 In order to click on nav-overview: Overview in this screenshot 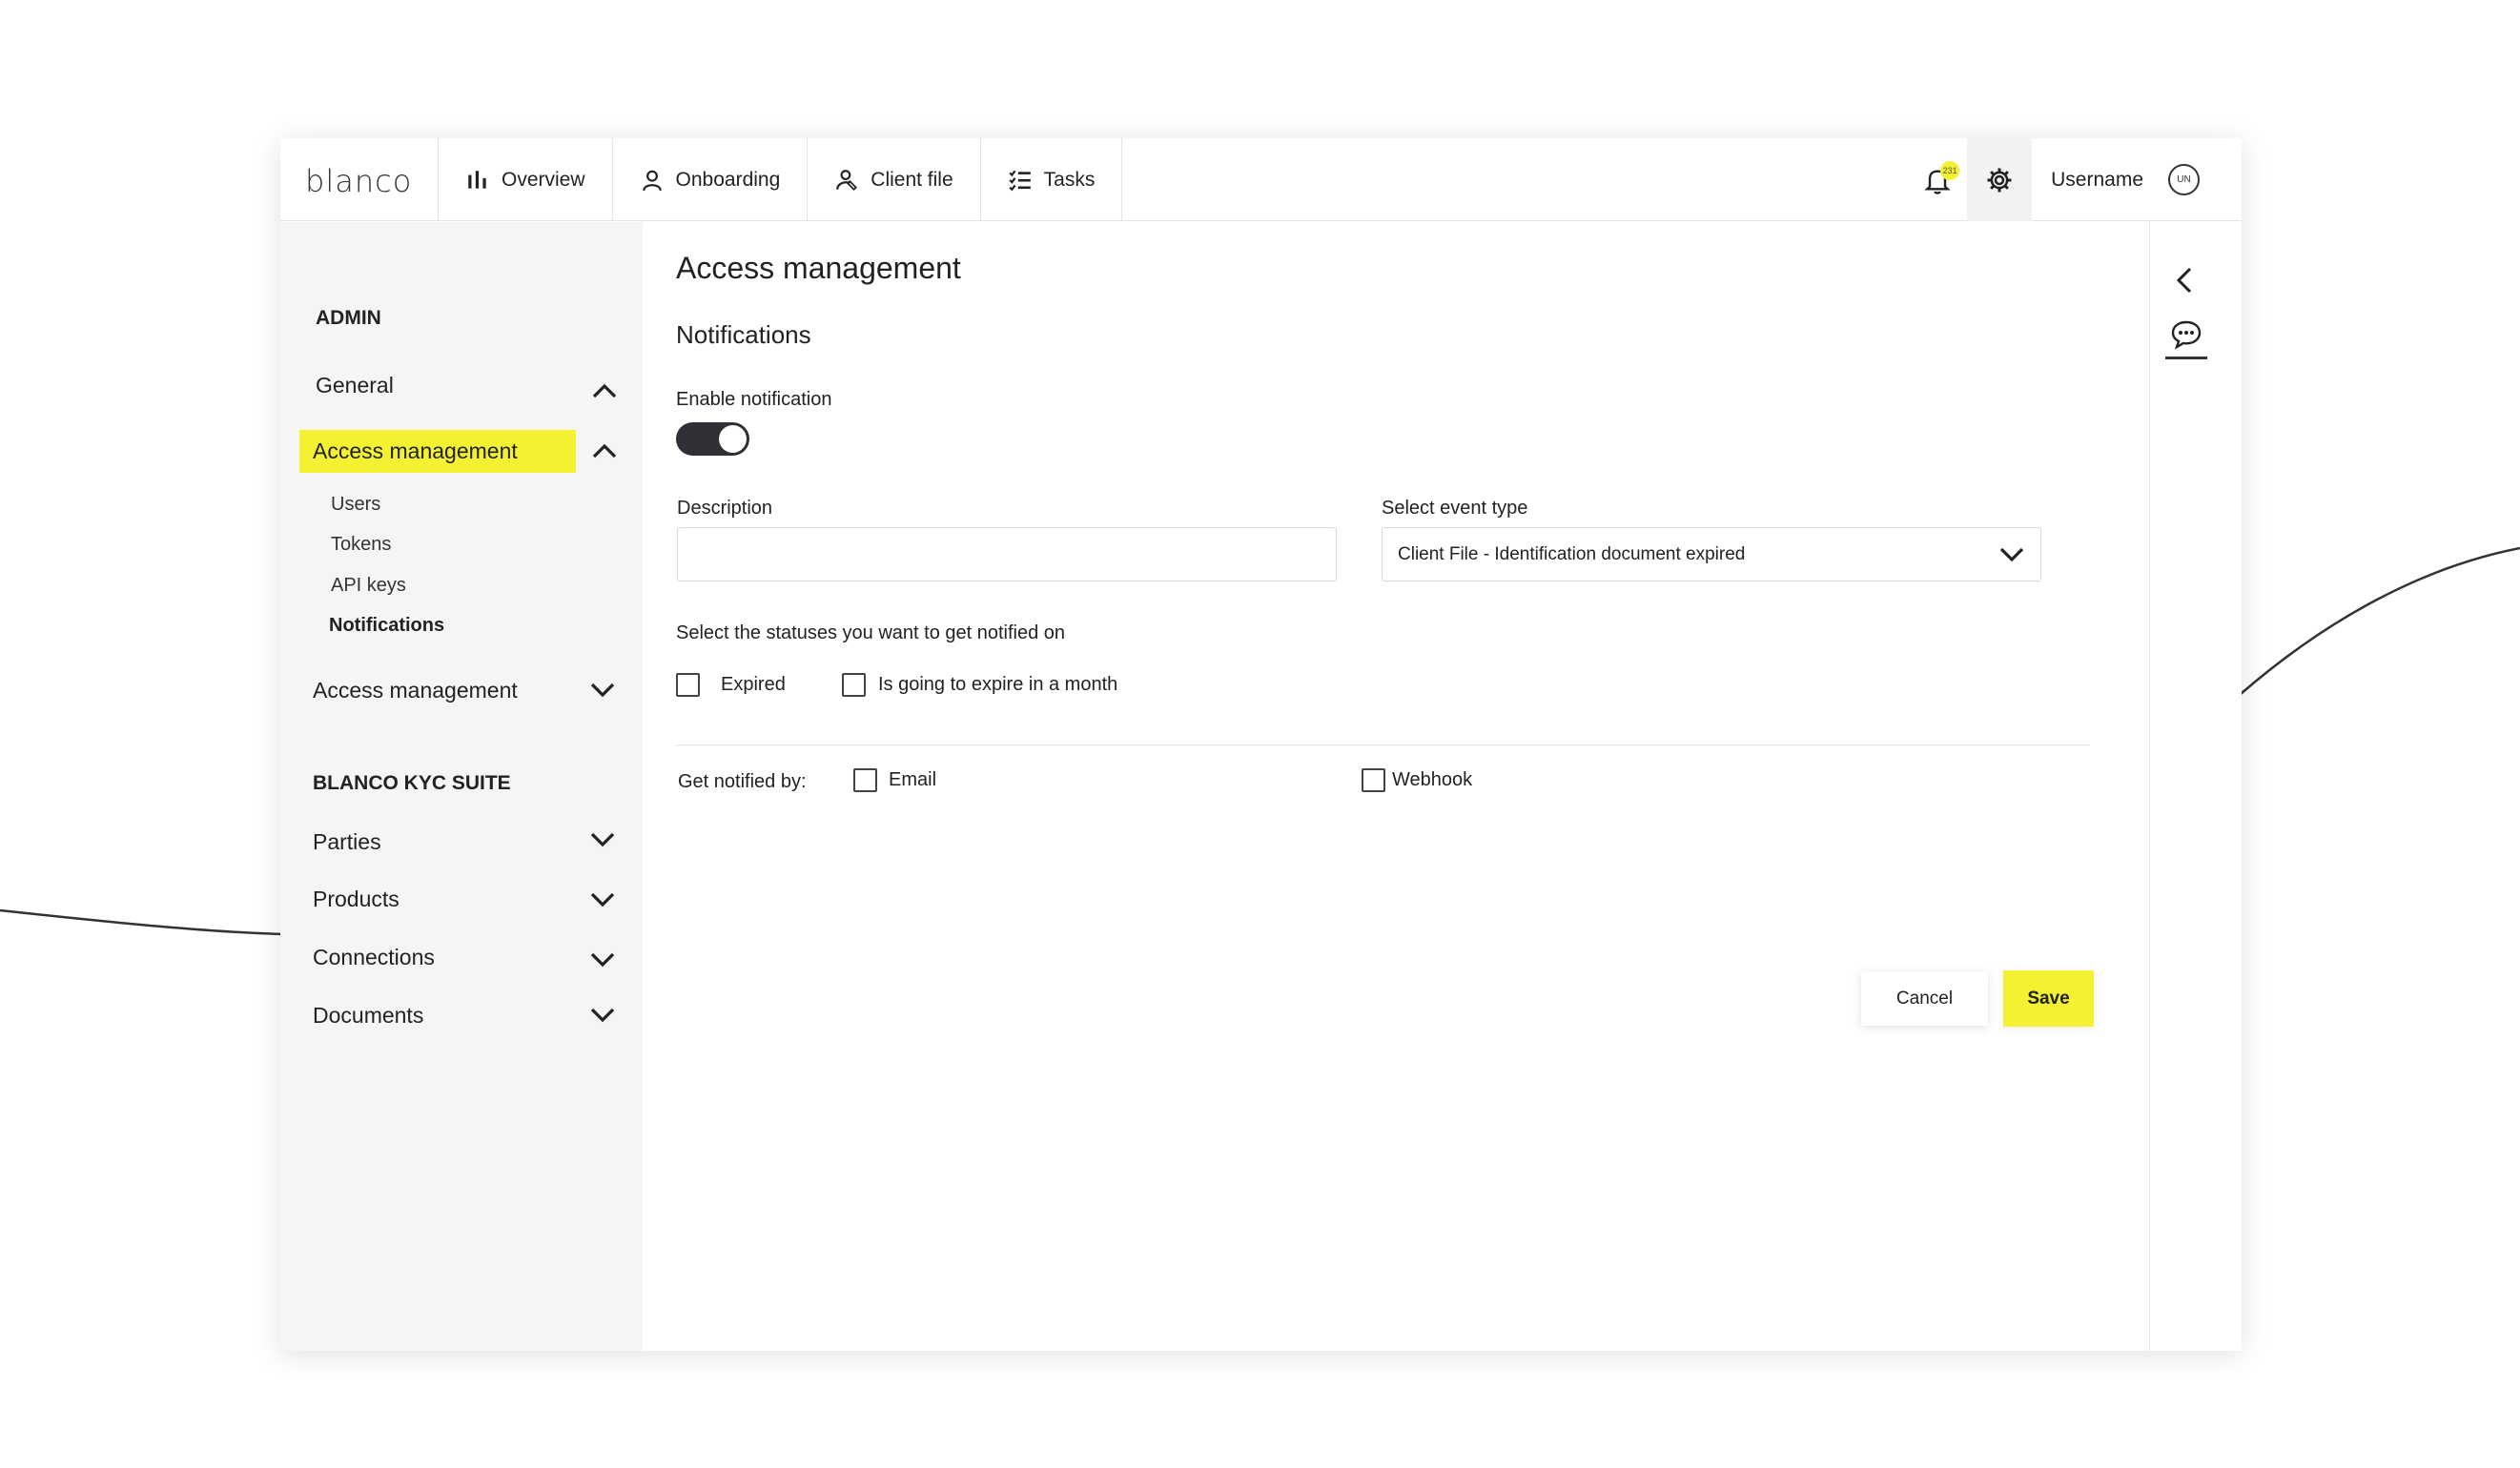, I will do `click(525, 179)`.